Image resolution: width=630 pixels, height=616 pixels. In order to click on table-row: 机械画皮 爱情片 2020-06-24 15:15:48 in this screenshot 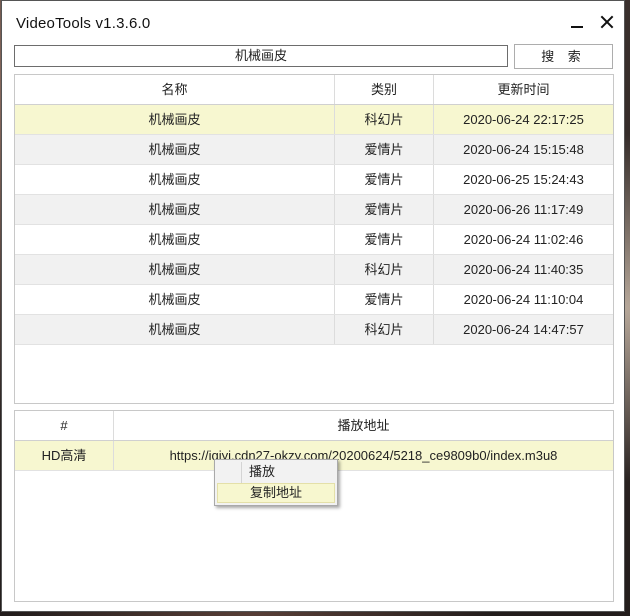, I will do `click(314, 150)`.